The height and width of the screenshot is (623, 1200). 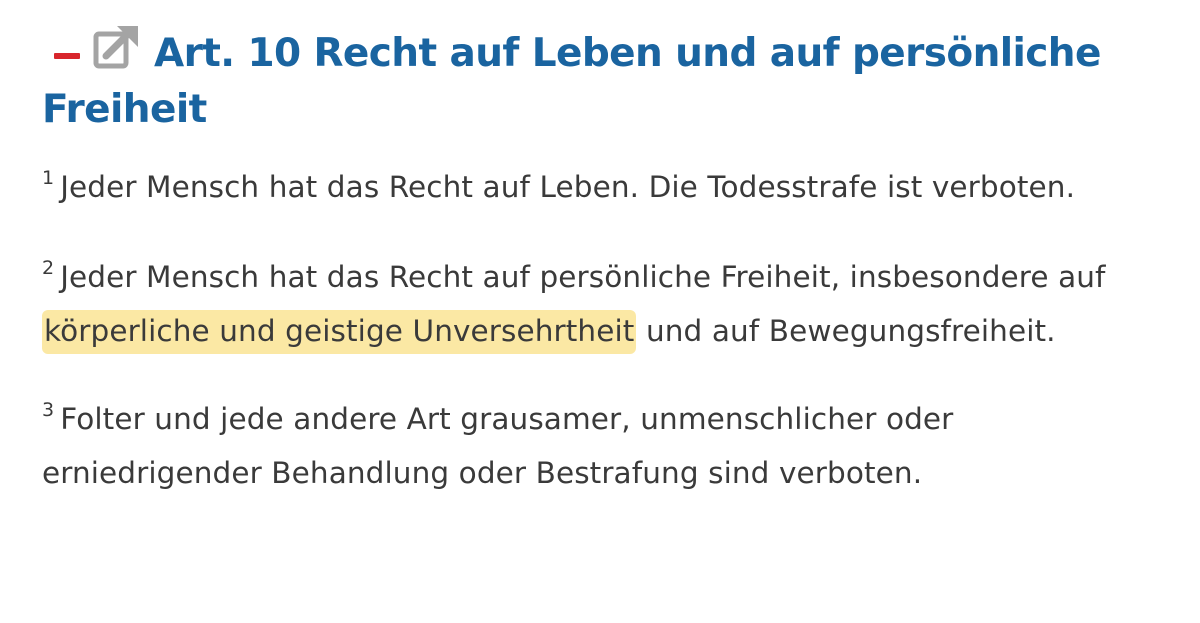 What do you see at coordinates (48, 178) in the screenshot?
I see `paragraph-number: 1` at bounding box center [48, 178].